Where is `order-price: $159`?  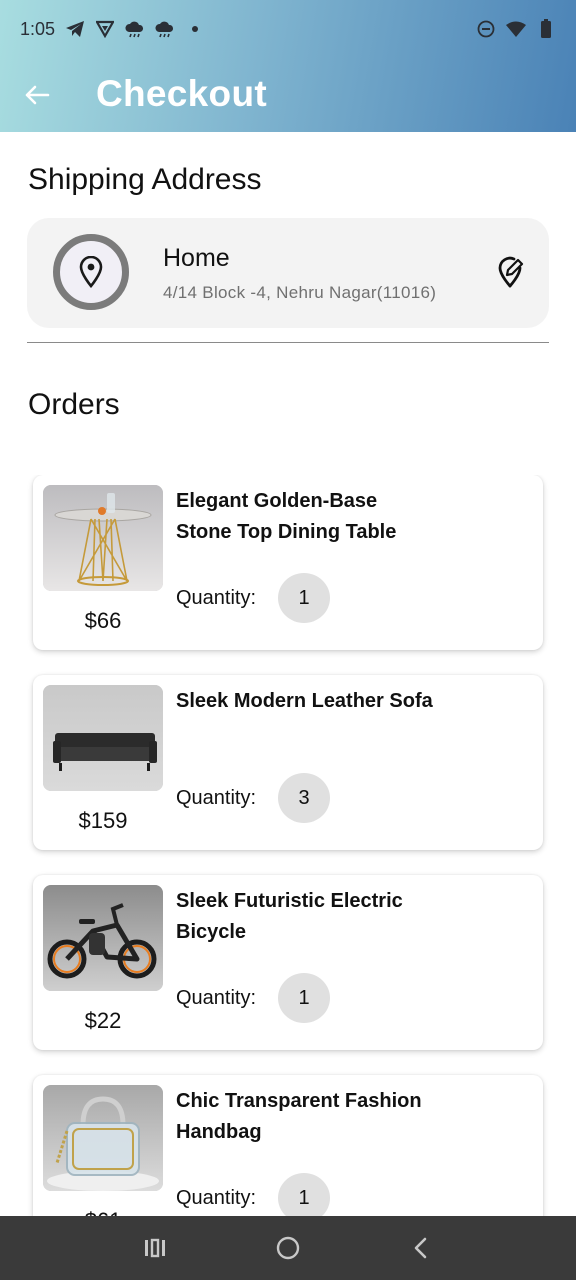 order-price: $159 is located at coordinates (103, 820).